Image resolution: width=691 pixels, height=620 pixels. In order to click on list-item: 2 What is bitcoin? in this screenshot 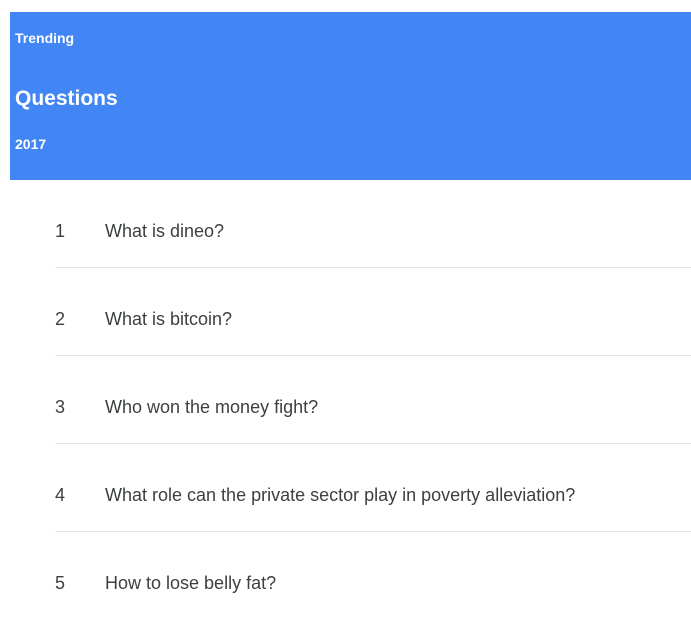, I will do `click(373, 312)`.